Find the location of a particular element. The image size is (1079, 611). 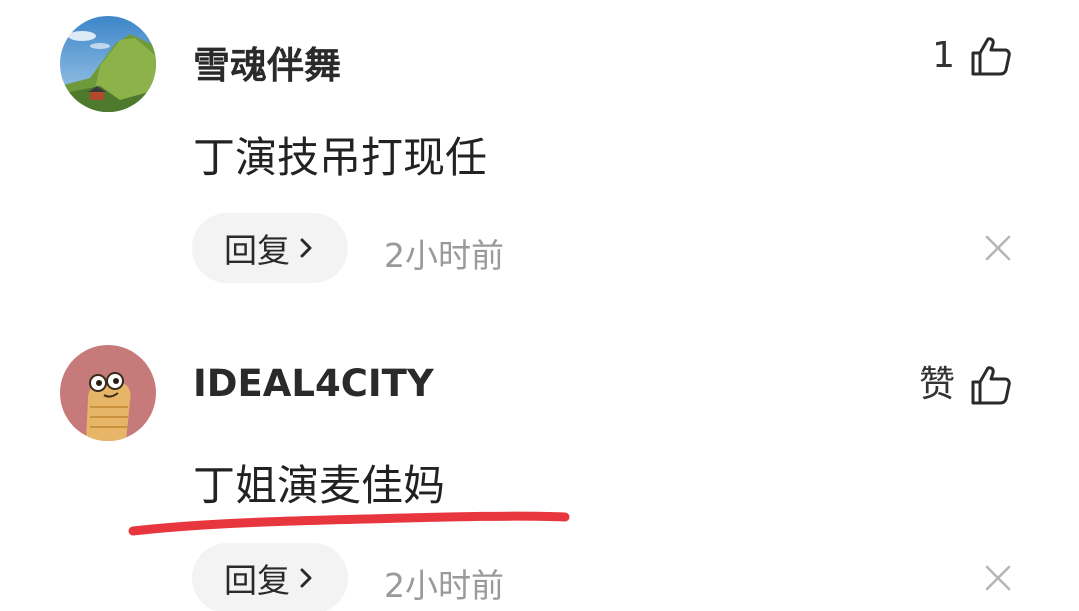

comment-text: 丁演技吊打现任 is located at coordinates (340, 157).